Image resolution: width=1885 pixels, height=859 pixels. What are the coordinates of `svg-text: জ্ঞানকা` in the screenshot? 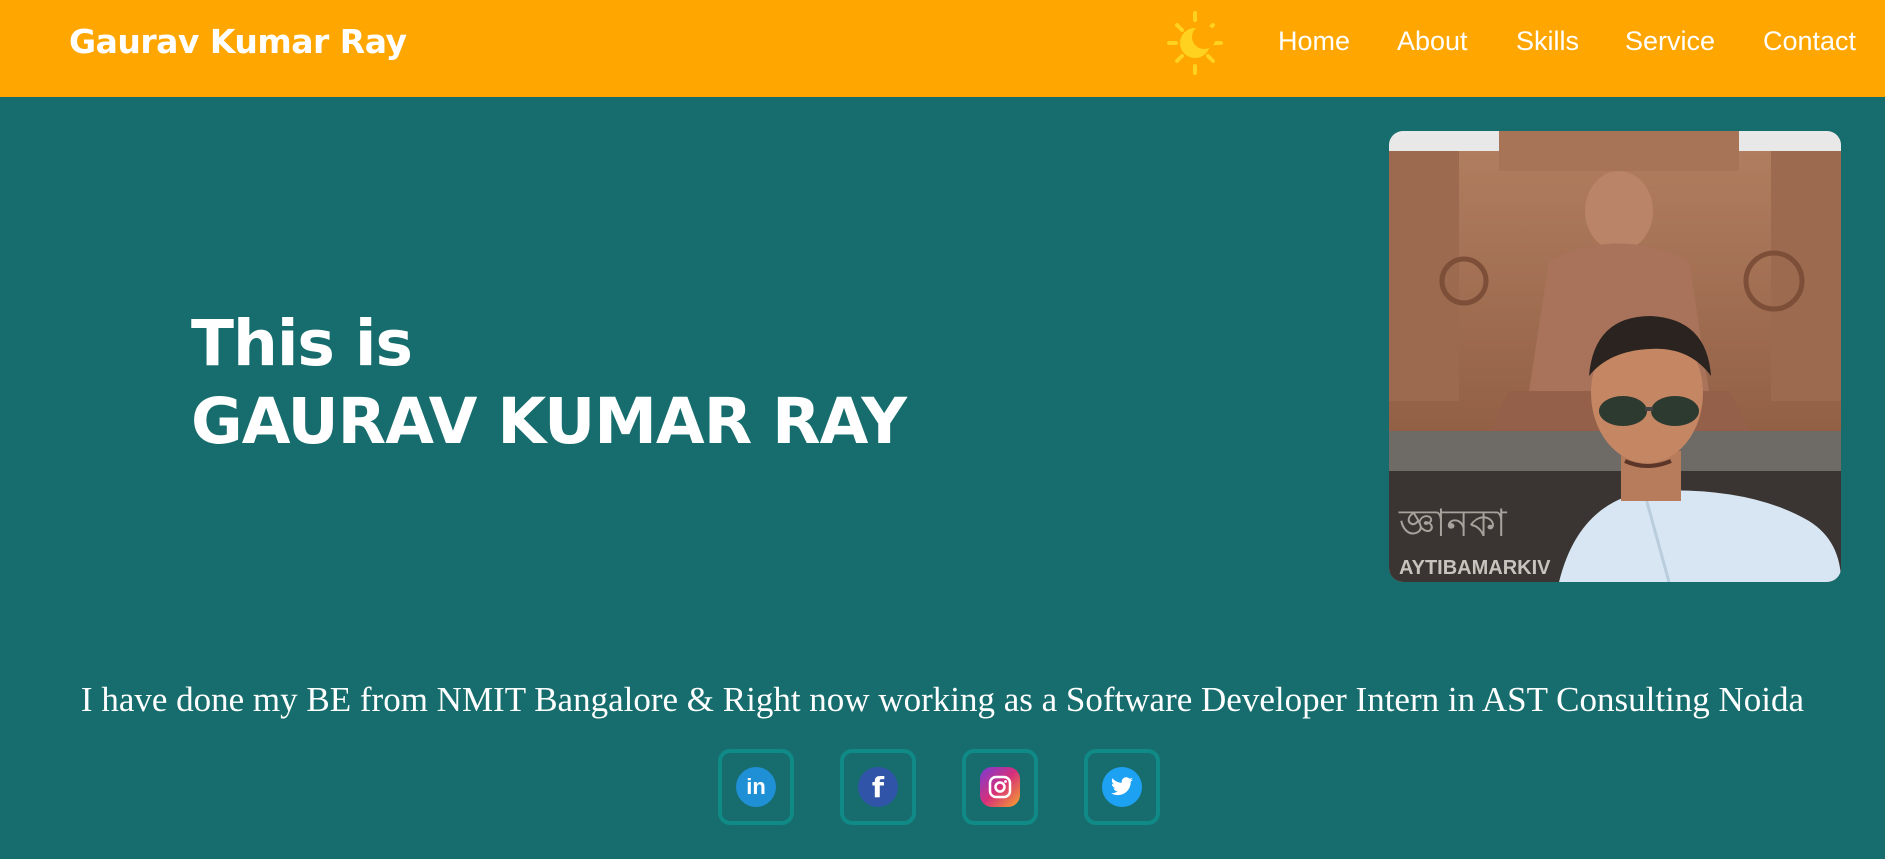 It's located at (1453, 524).